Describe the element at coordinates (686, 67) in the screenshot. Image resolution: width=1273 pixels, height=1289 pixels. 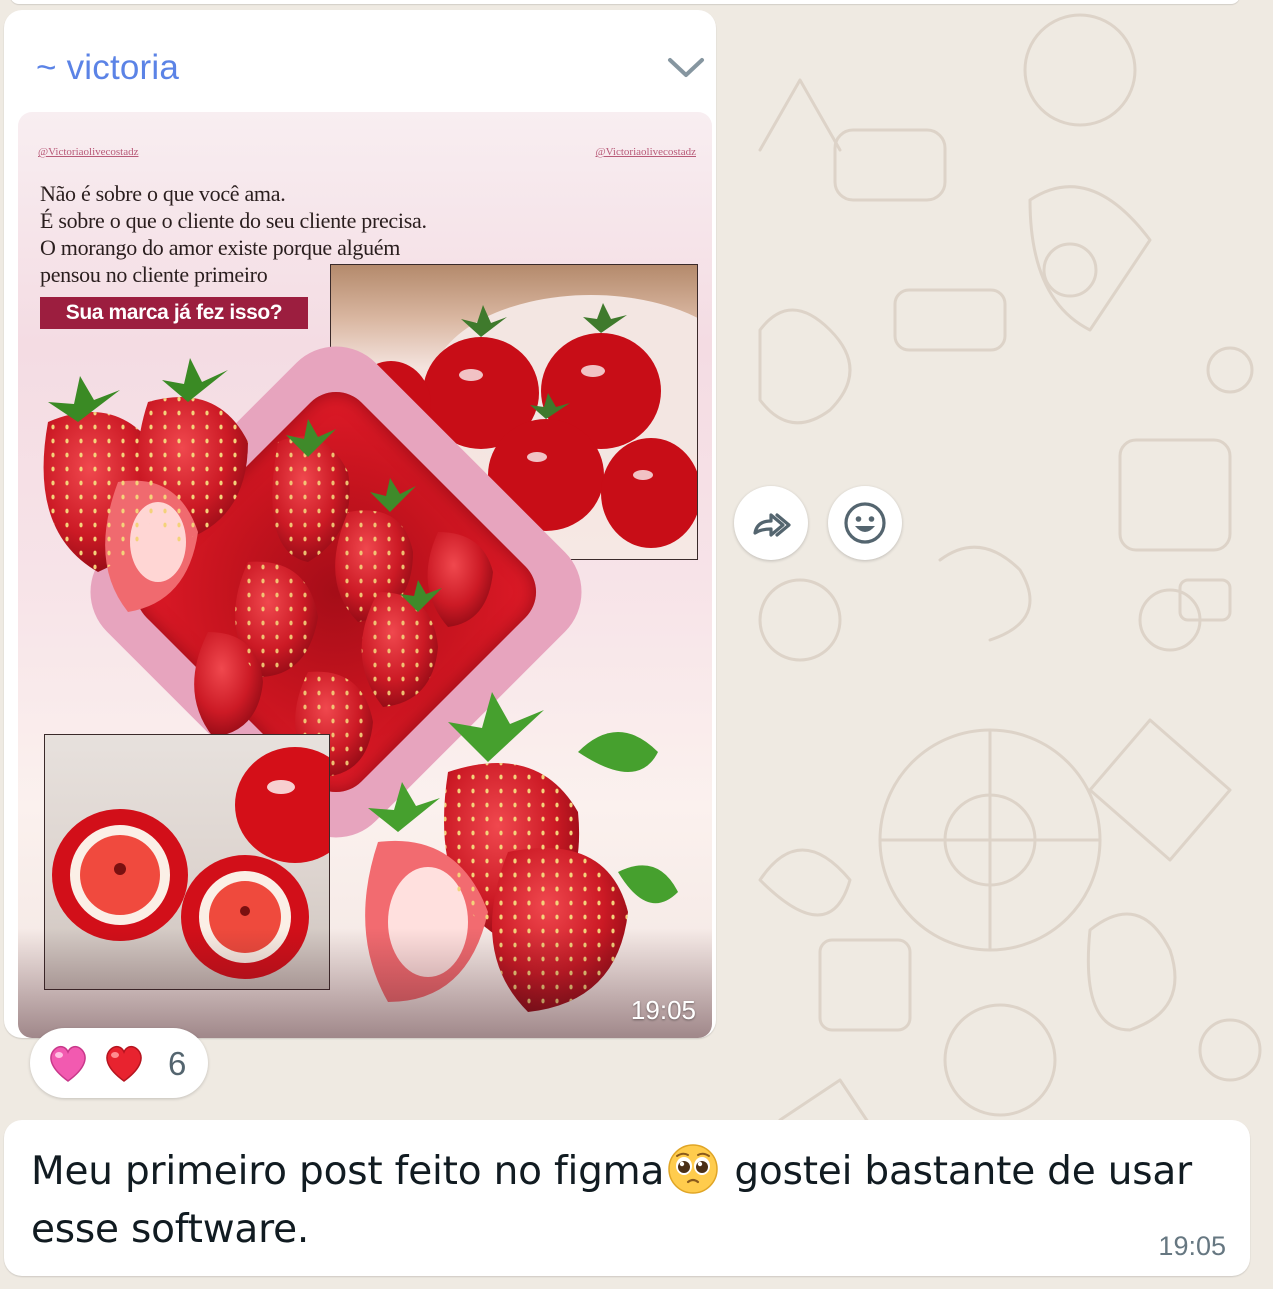
I see `chevron-down-icon` at that location.